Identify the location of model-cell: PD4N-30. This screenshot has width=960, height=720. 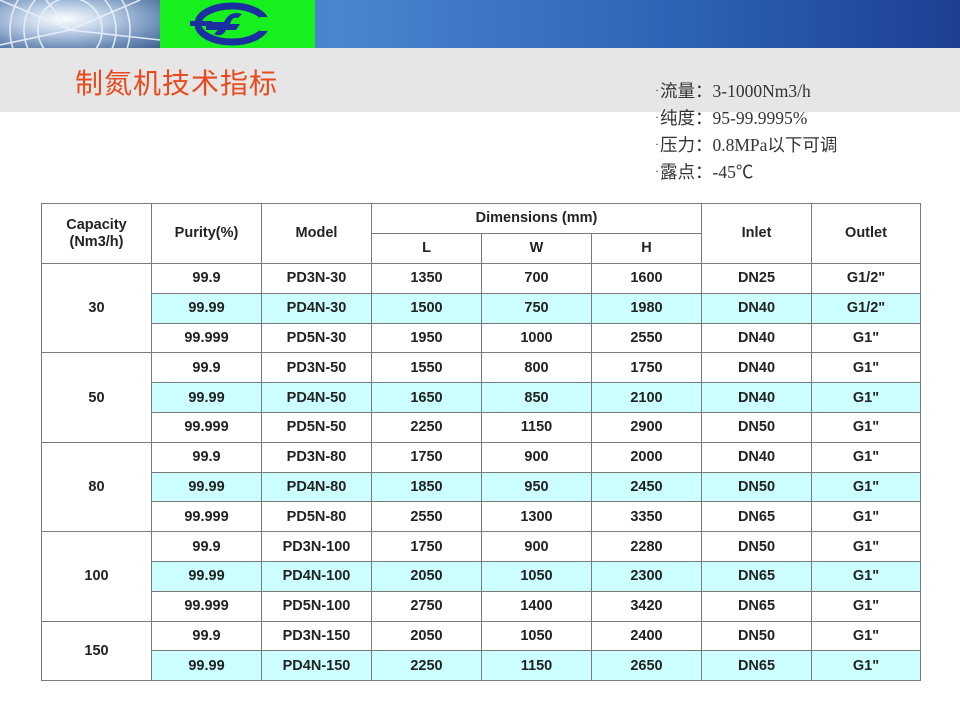
(316, 308).